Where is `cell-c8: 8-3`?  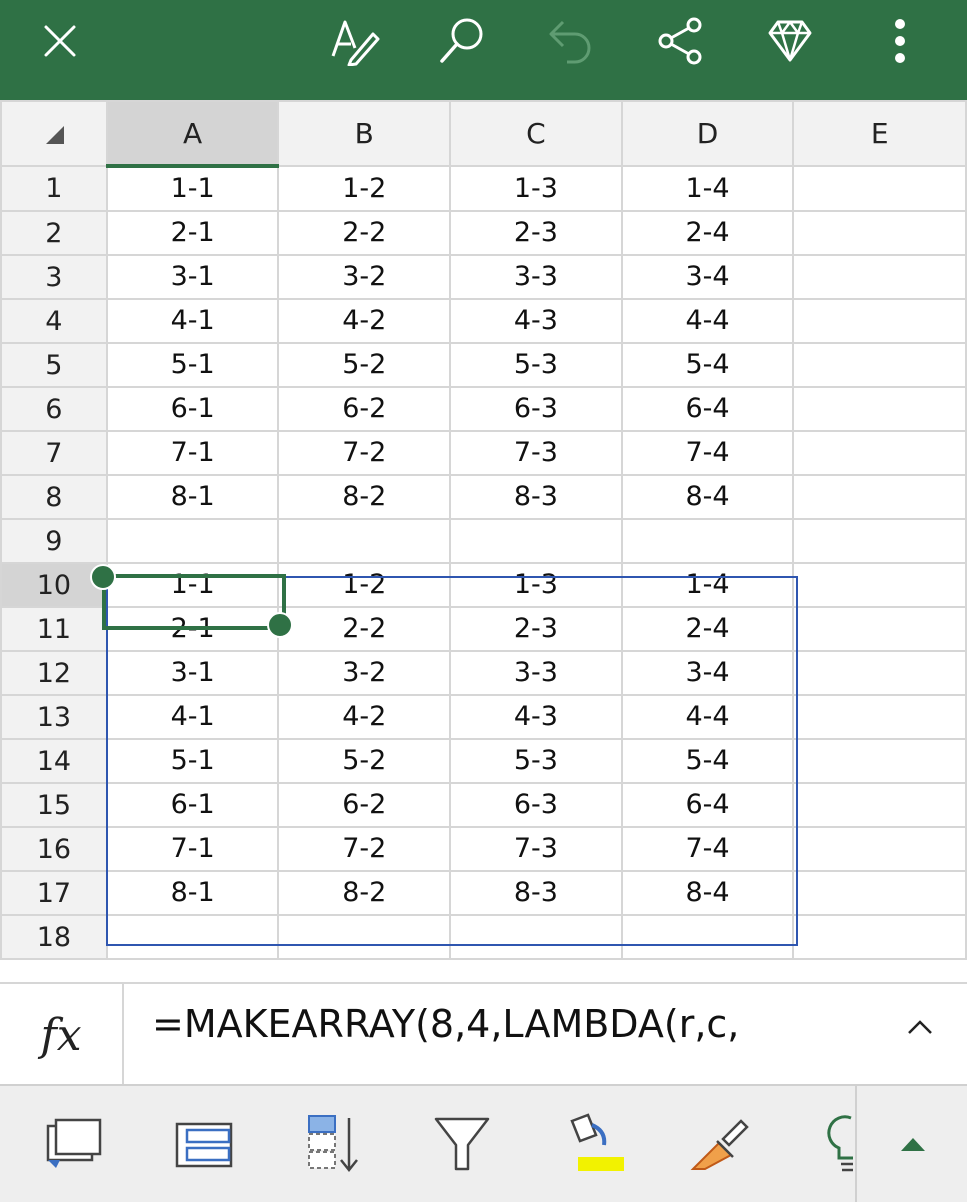 cell-c8: 8-3 is located at coordinates (536, 497).